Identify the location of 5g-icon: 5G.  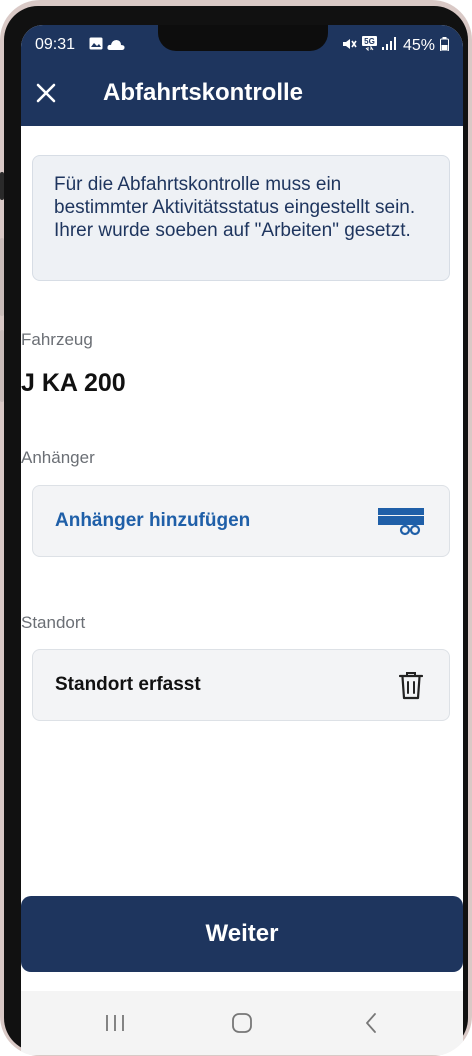
(369, 46).